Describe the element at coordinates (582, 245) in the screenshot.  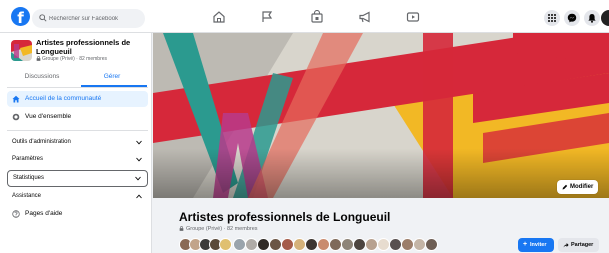
I see `share-label: Partager` at that location.